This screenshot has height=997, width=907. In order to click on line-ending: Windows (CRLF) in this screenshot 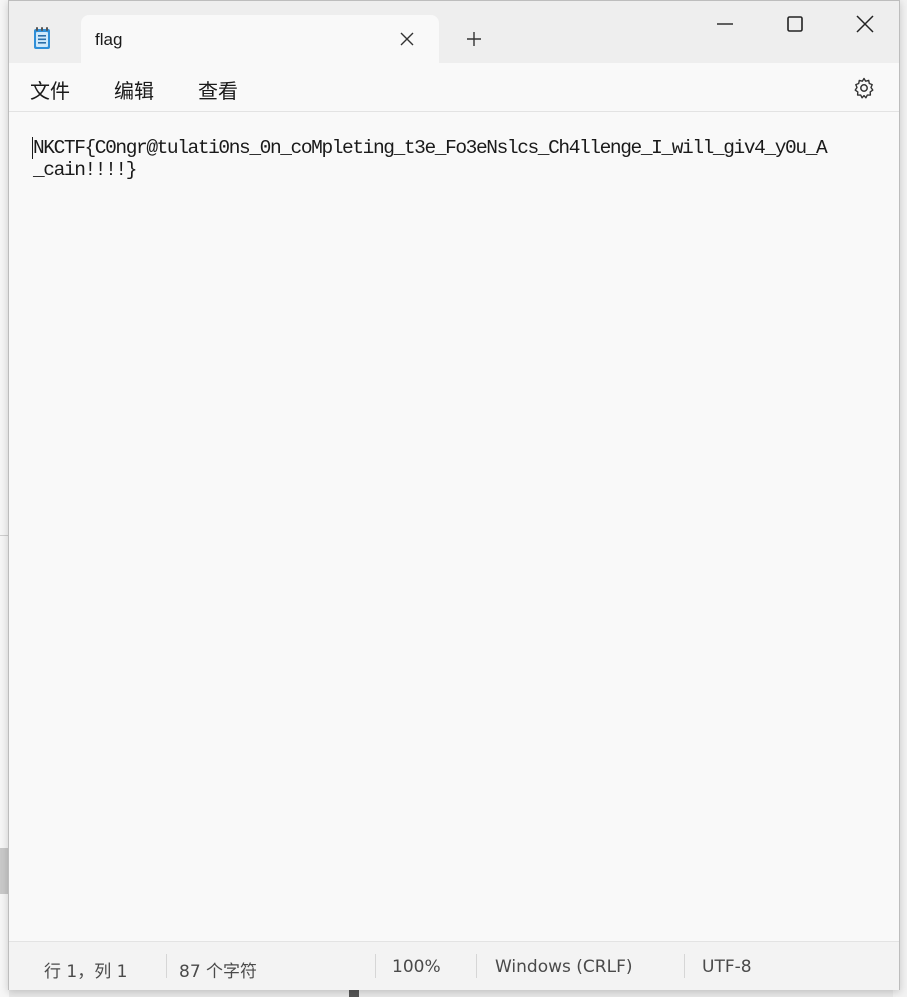, I will do `click(564, 967)`.